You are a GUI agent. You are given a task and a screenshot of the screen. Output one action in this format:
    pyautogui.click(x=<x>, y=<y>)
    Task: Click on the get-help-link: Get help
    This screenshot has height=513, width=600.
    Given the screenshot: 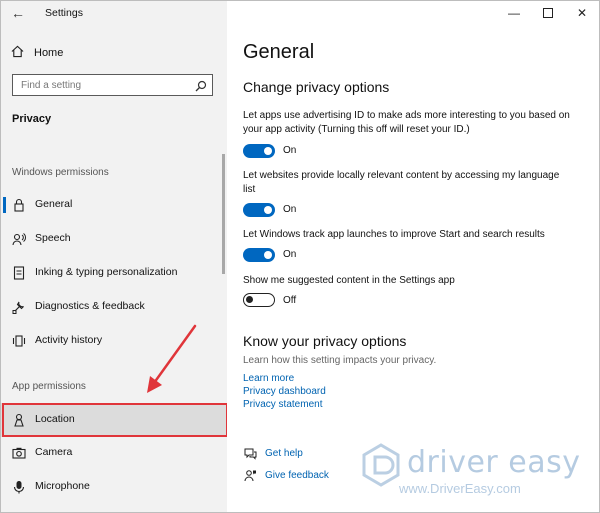 What is the action you would take?
    pyautogui.click(x=284, y=453)
    